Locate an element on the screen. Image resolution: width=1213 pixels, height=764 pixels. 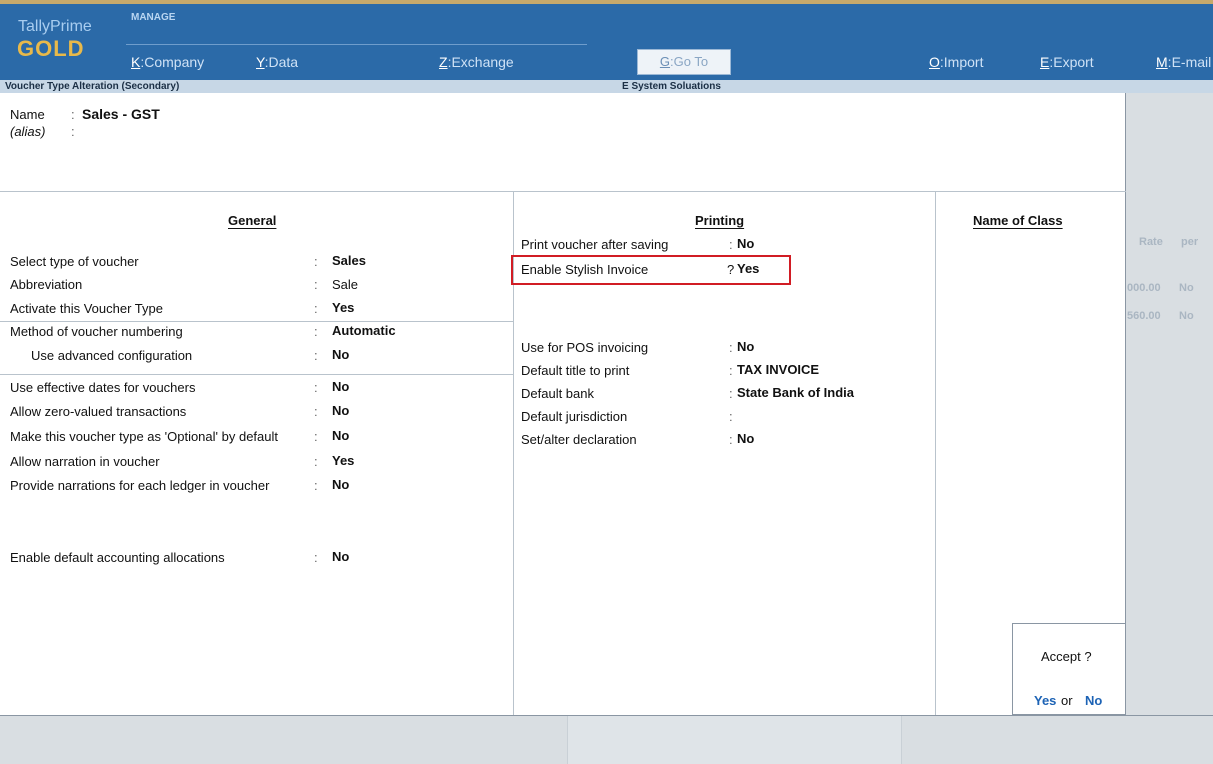
screen-title: Voucher Type Alteration (Secondary) is located at coordinates (92, 86).